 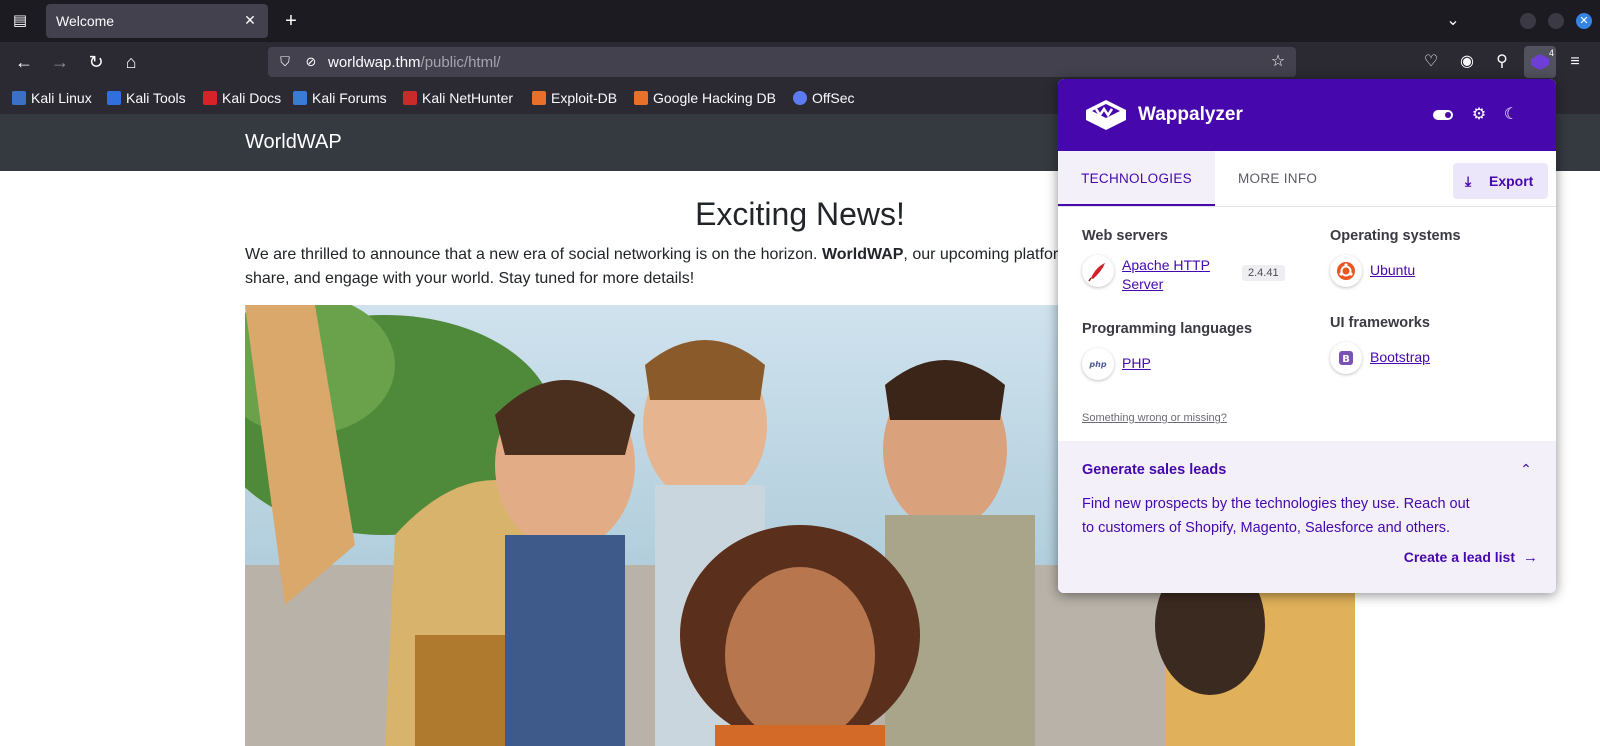 What do you see at coordinates (1479, 115) in the screenshot?
I see `gear-icon: ⚙` at bounding box center [1479, 115].